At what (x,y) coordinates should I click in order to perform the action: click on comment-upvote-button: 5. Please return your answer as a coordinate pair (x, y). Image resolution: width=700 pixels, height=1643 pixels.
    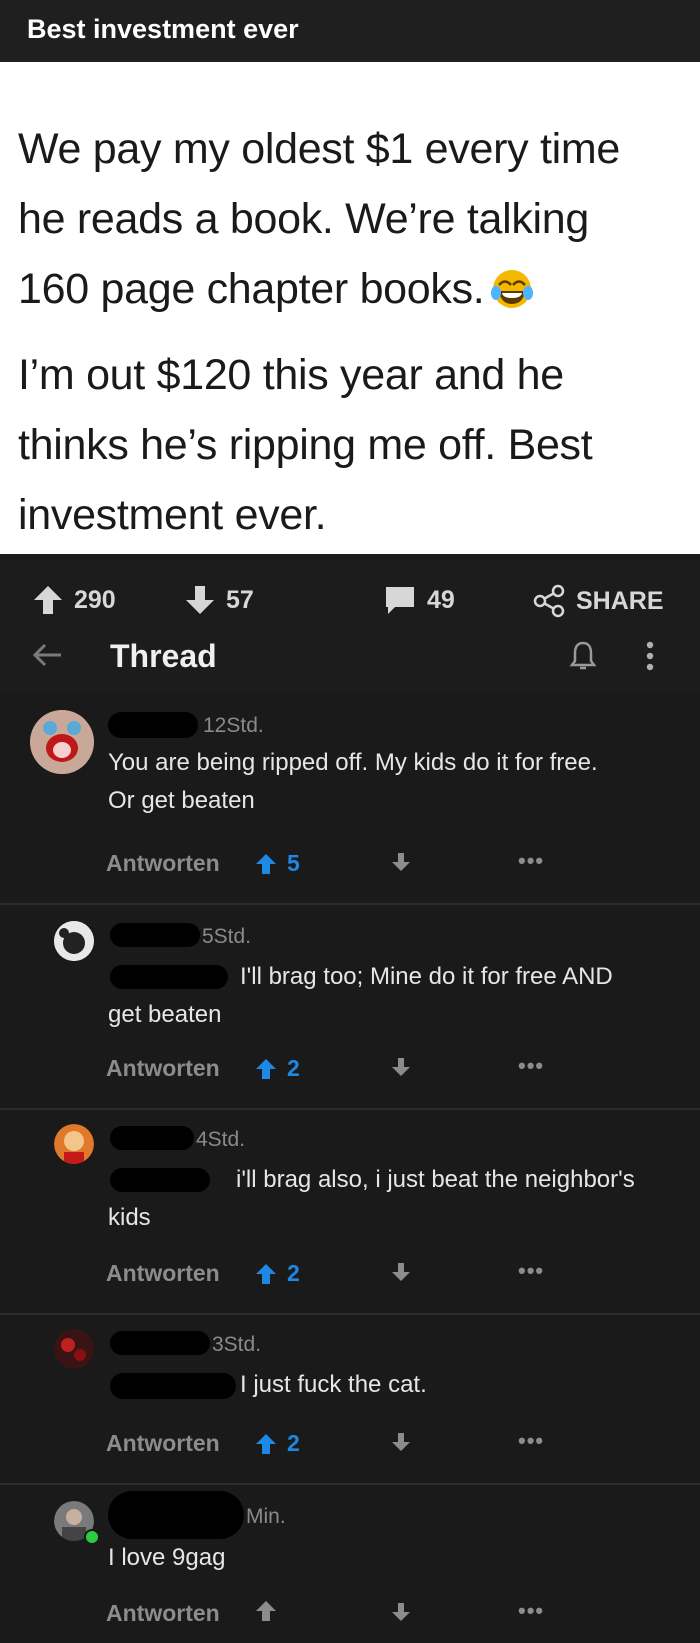
    Looking at the image, I should click on (277, 863).